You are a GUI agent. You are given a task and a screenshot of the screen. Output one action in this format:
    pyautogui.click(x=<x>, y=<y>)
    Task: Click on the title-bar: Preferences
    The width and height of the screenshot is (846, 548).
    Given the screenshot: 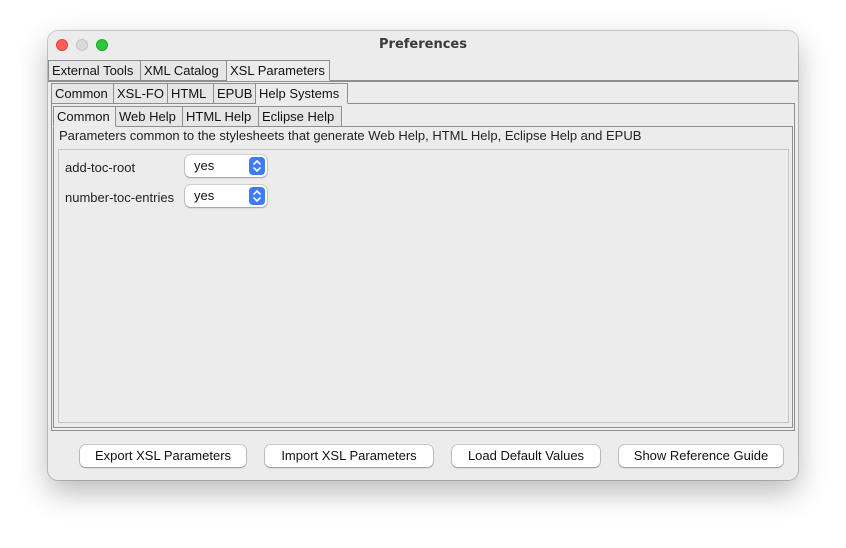 What is the action you would take?
    pyautogui.click(x=423, y=45)
    